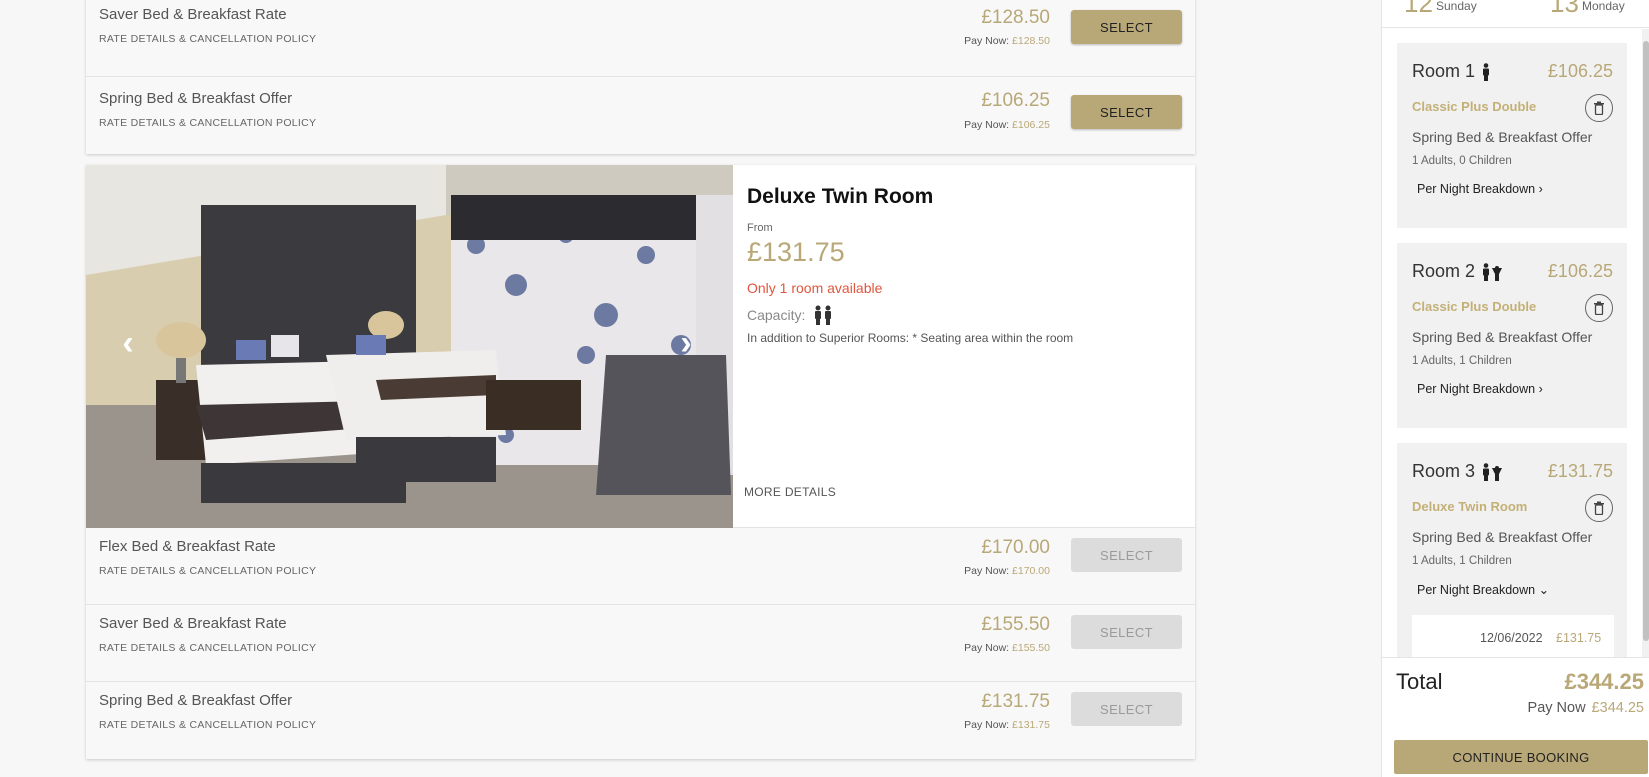 The height and width of the screenshot is (777, 1649). I want to click on total-paynow: Pay Now £344.25, so click(1586, 708).